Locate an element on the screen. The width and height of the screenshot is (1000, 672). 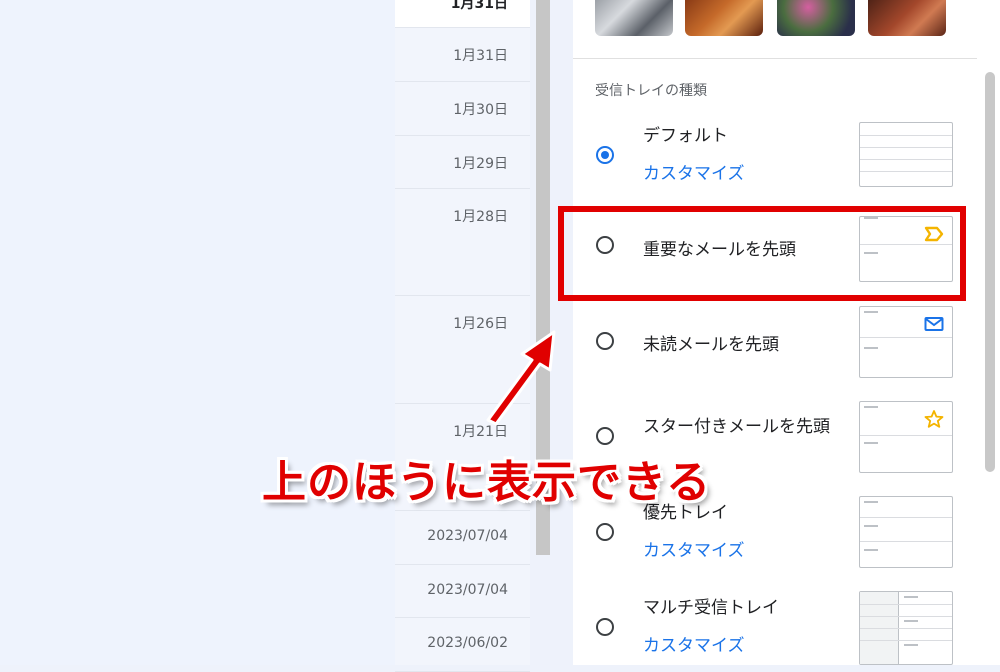
mail-row: 1月28日 is located at coordinates (462, 242).